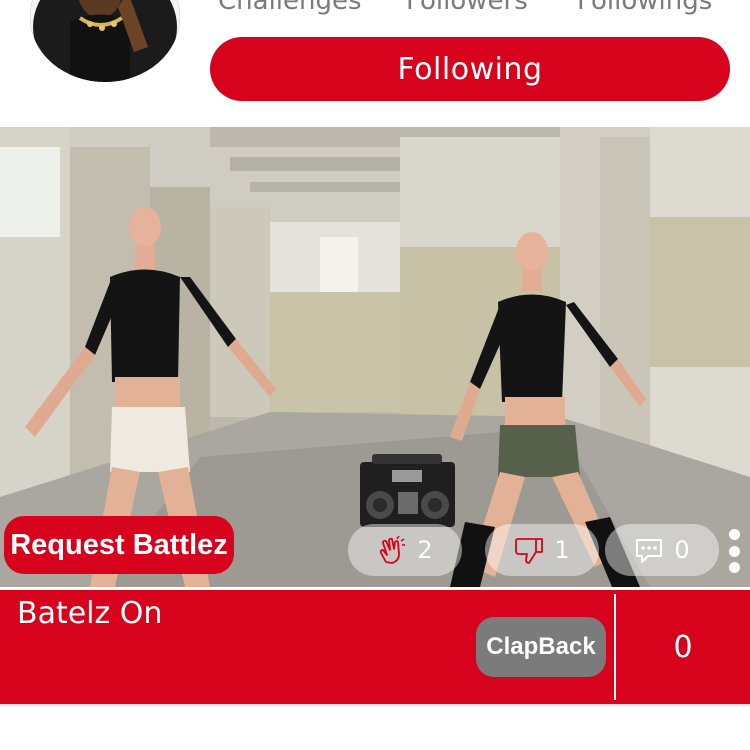 Image resolution: width=750 pixels, height=750 pixels. Describe the element at coordinates (290, 8) in the screenshot. I see `stat-challenges: Challenges` at that location.